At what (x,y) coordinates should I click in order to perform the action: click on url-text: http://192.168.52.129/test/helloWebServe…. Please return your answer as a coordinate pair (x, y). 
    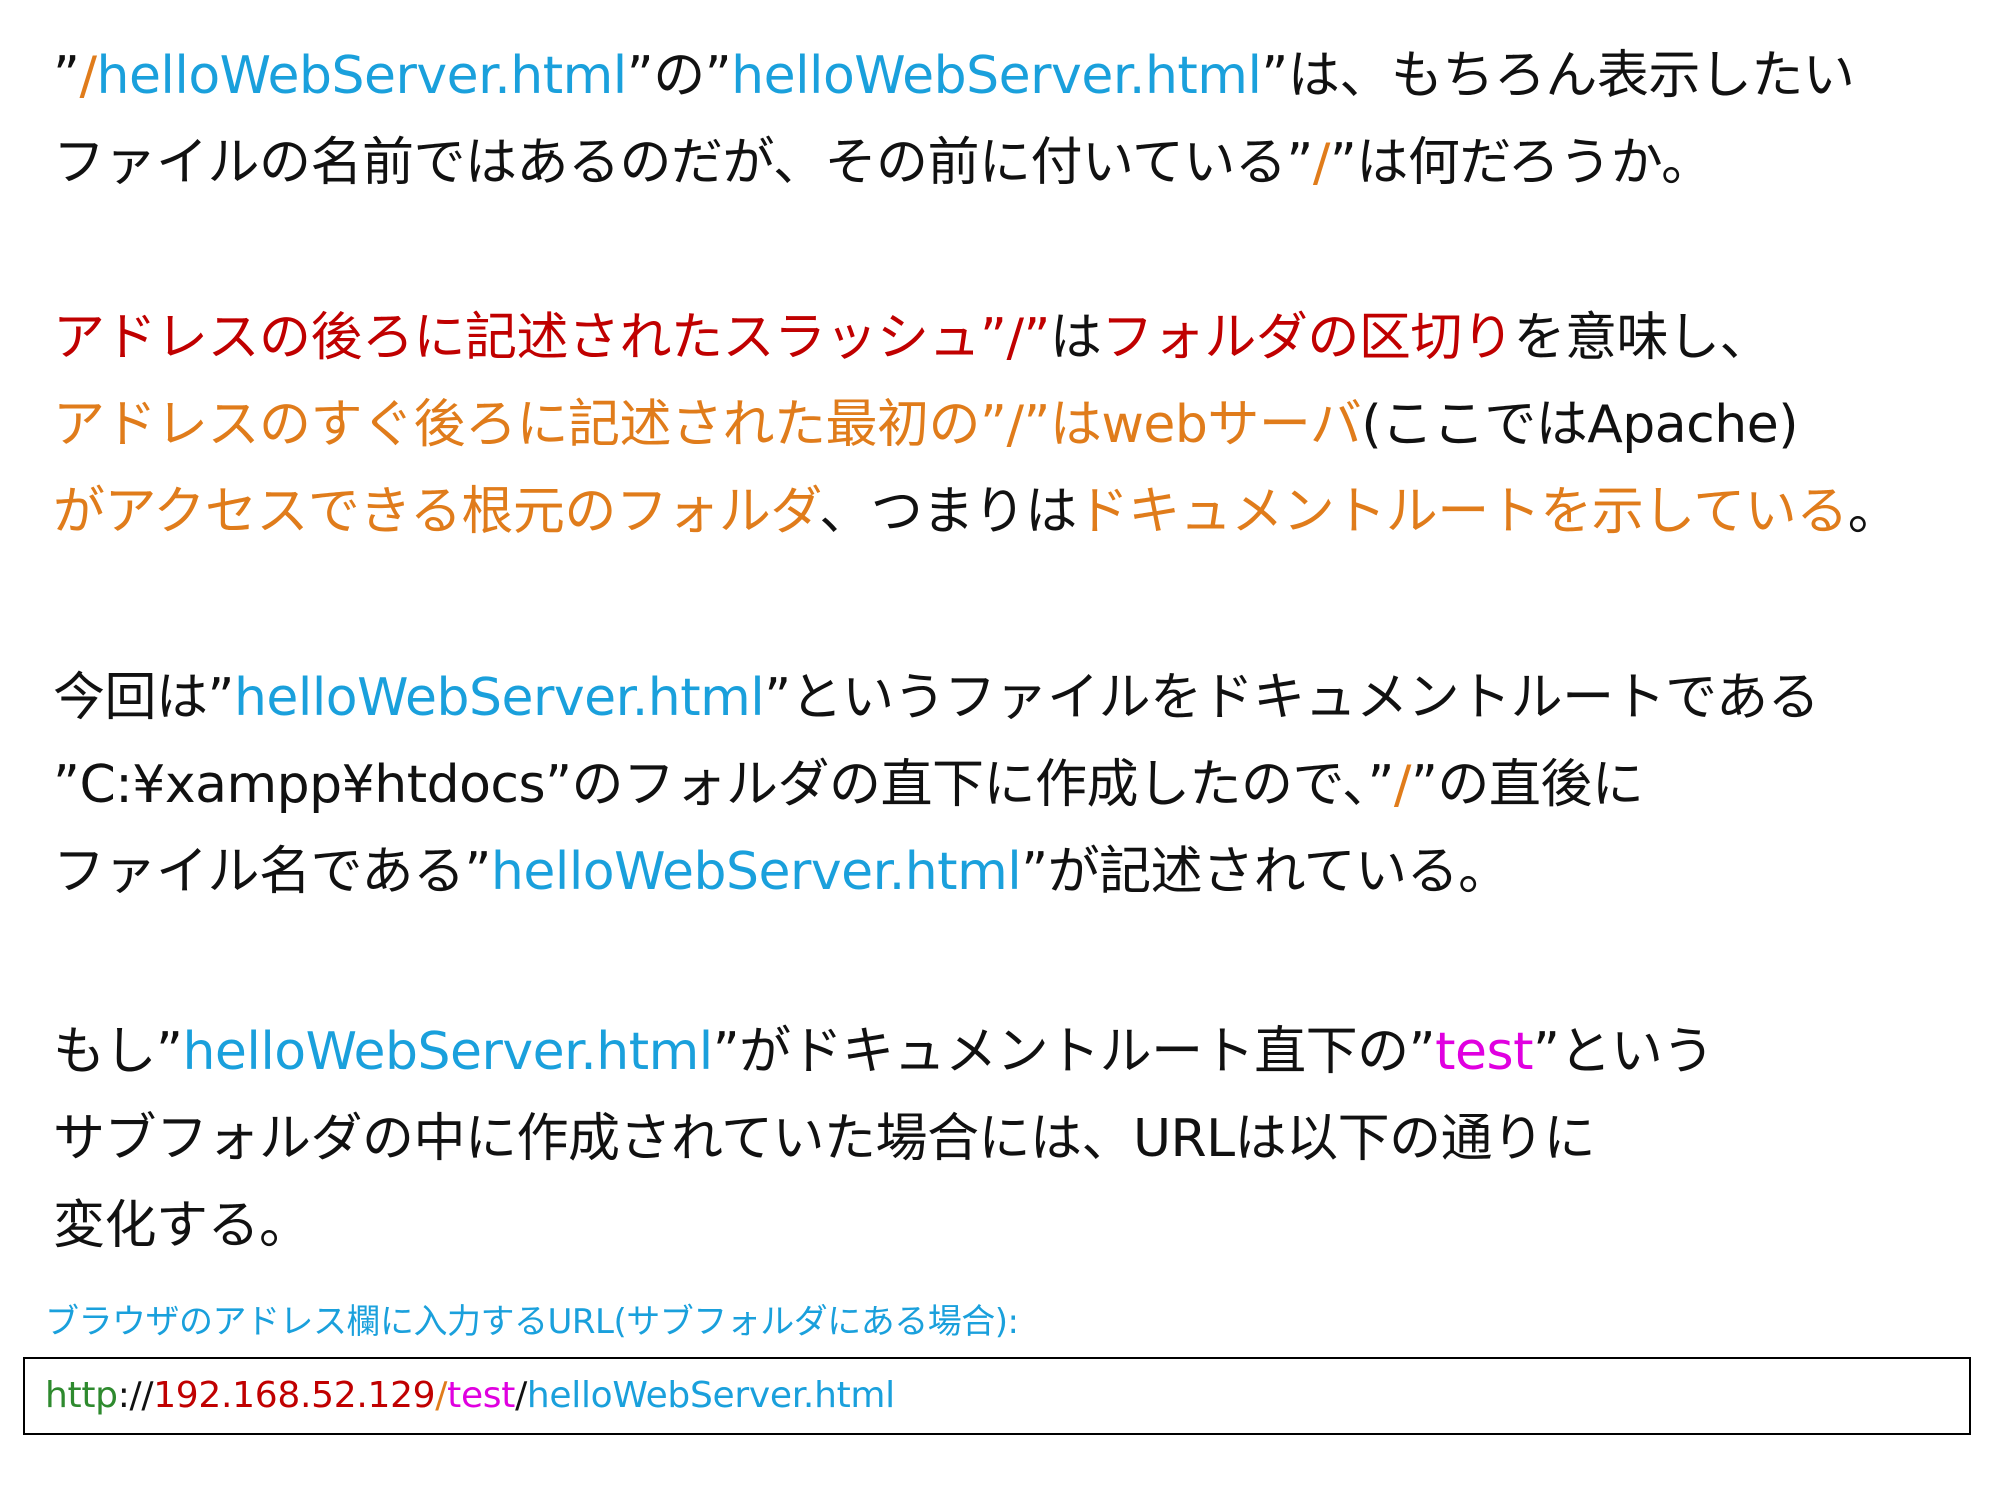
    Looking at the image, I should click on (470, 1396).